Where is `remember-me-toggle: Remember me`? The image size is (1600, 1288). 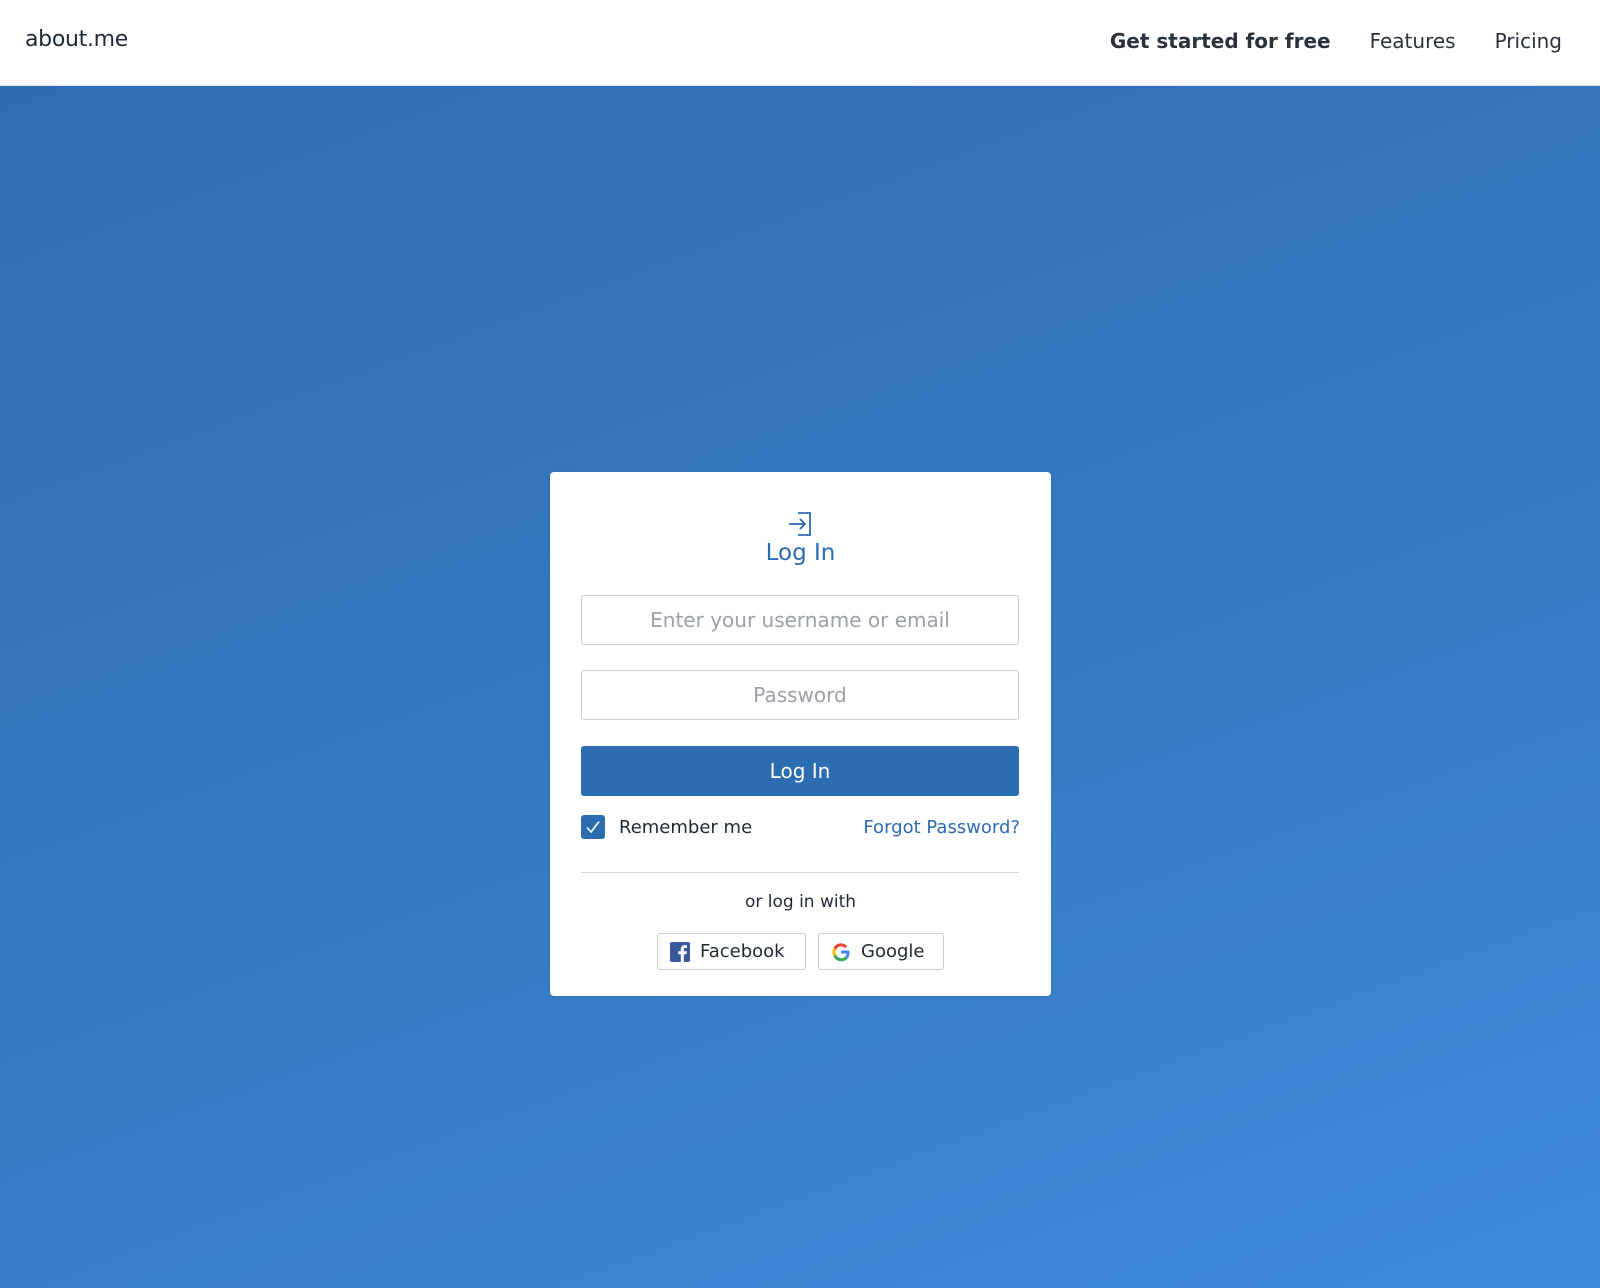 remember-me-toggle: Remember me is located at coordinates (666, 827).